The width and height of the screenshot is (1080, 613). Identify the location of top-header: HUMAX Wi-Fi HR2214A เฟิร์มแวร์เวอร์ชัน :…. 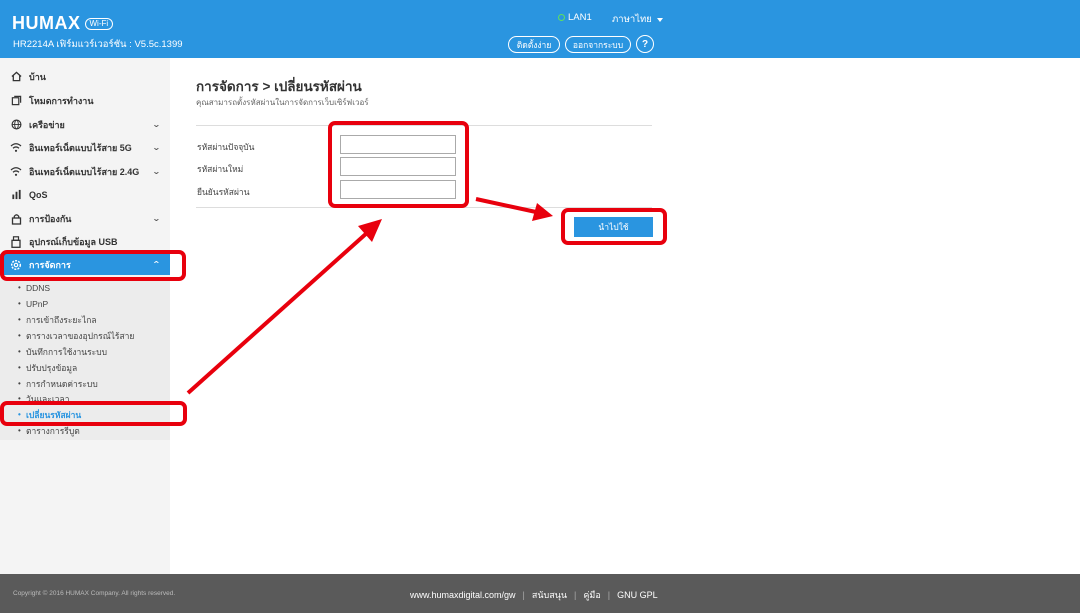
(540, 29).